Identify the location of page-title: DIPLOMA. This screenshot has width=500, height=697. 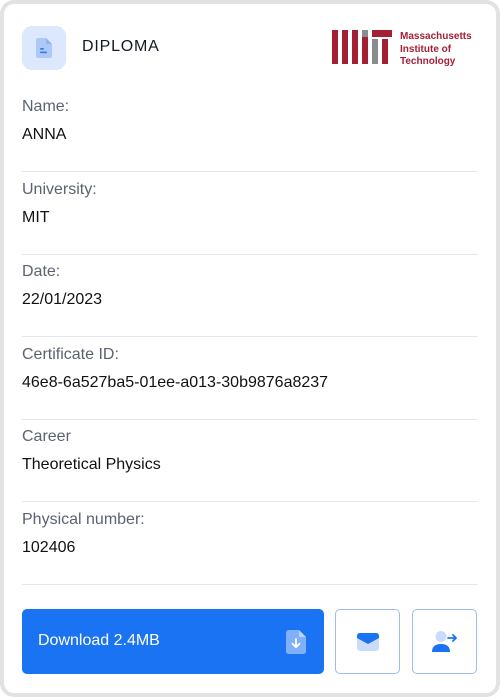
(121, 46).